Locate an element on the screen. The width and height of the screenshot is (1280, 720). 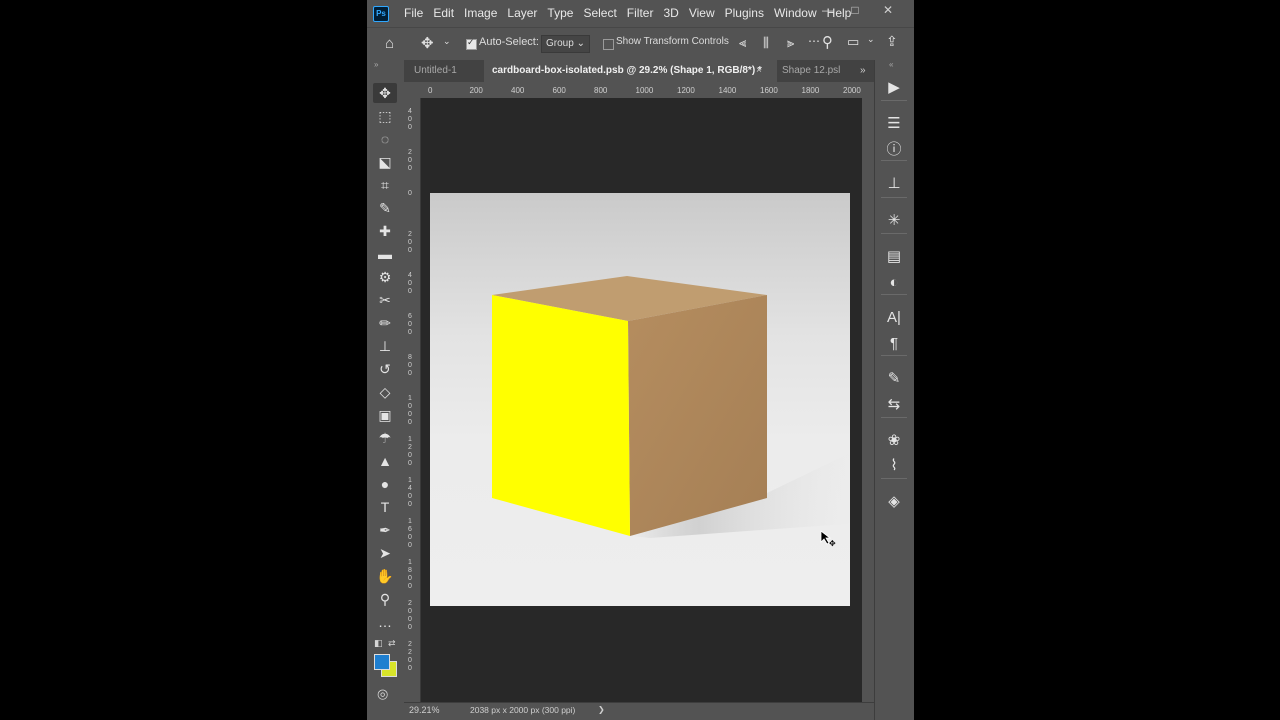
align-center-icon: ⫼ is located at coordinates (766, 43).